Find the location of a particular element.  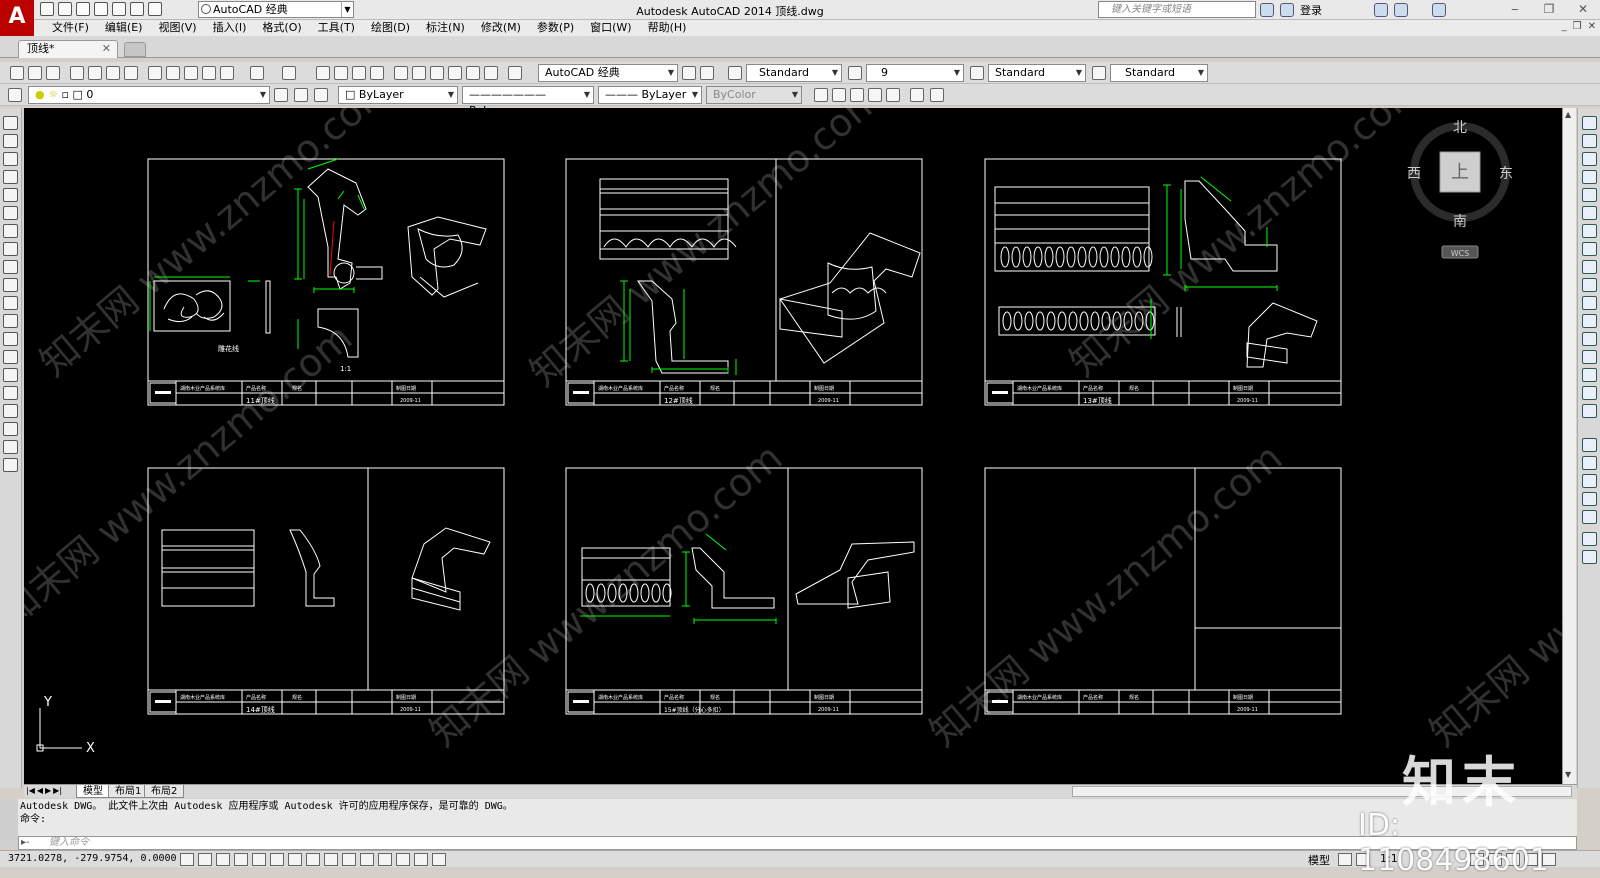

text-front-icon is located at coordinates (1589, 539).